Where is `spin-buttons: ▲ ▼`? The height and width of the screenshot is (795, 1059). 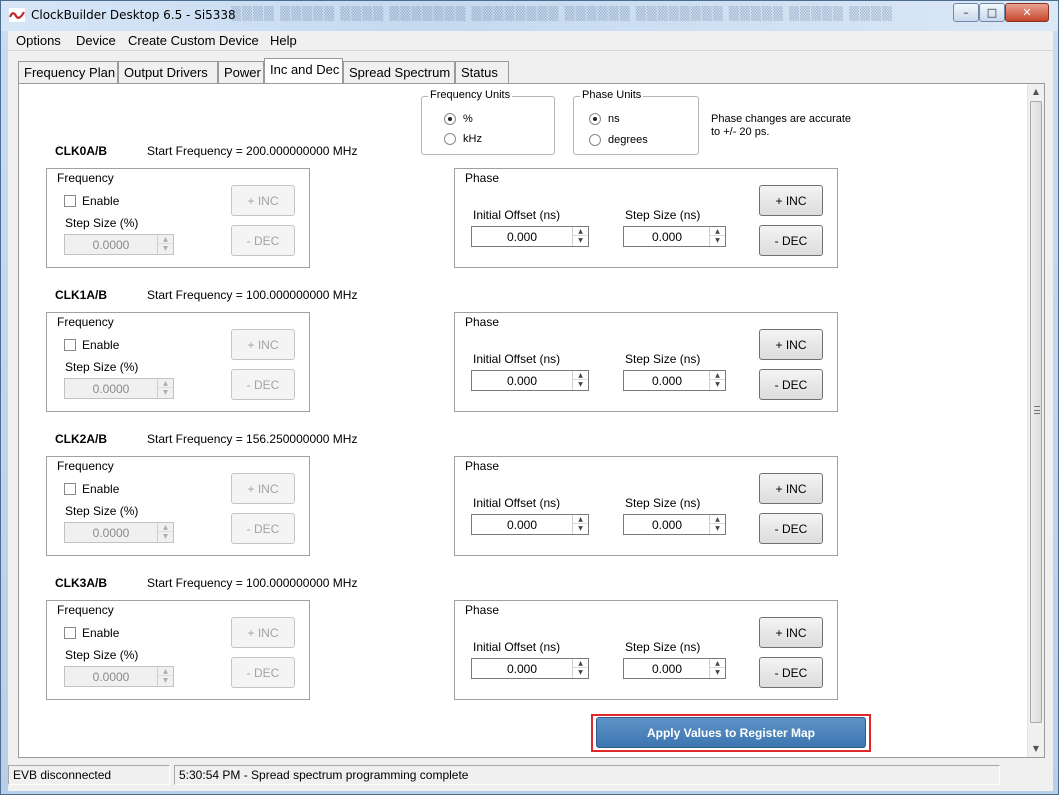 spin-buttons: ▲ ▼ is located at coordinates (165, 388).